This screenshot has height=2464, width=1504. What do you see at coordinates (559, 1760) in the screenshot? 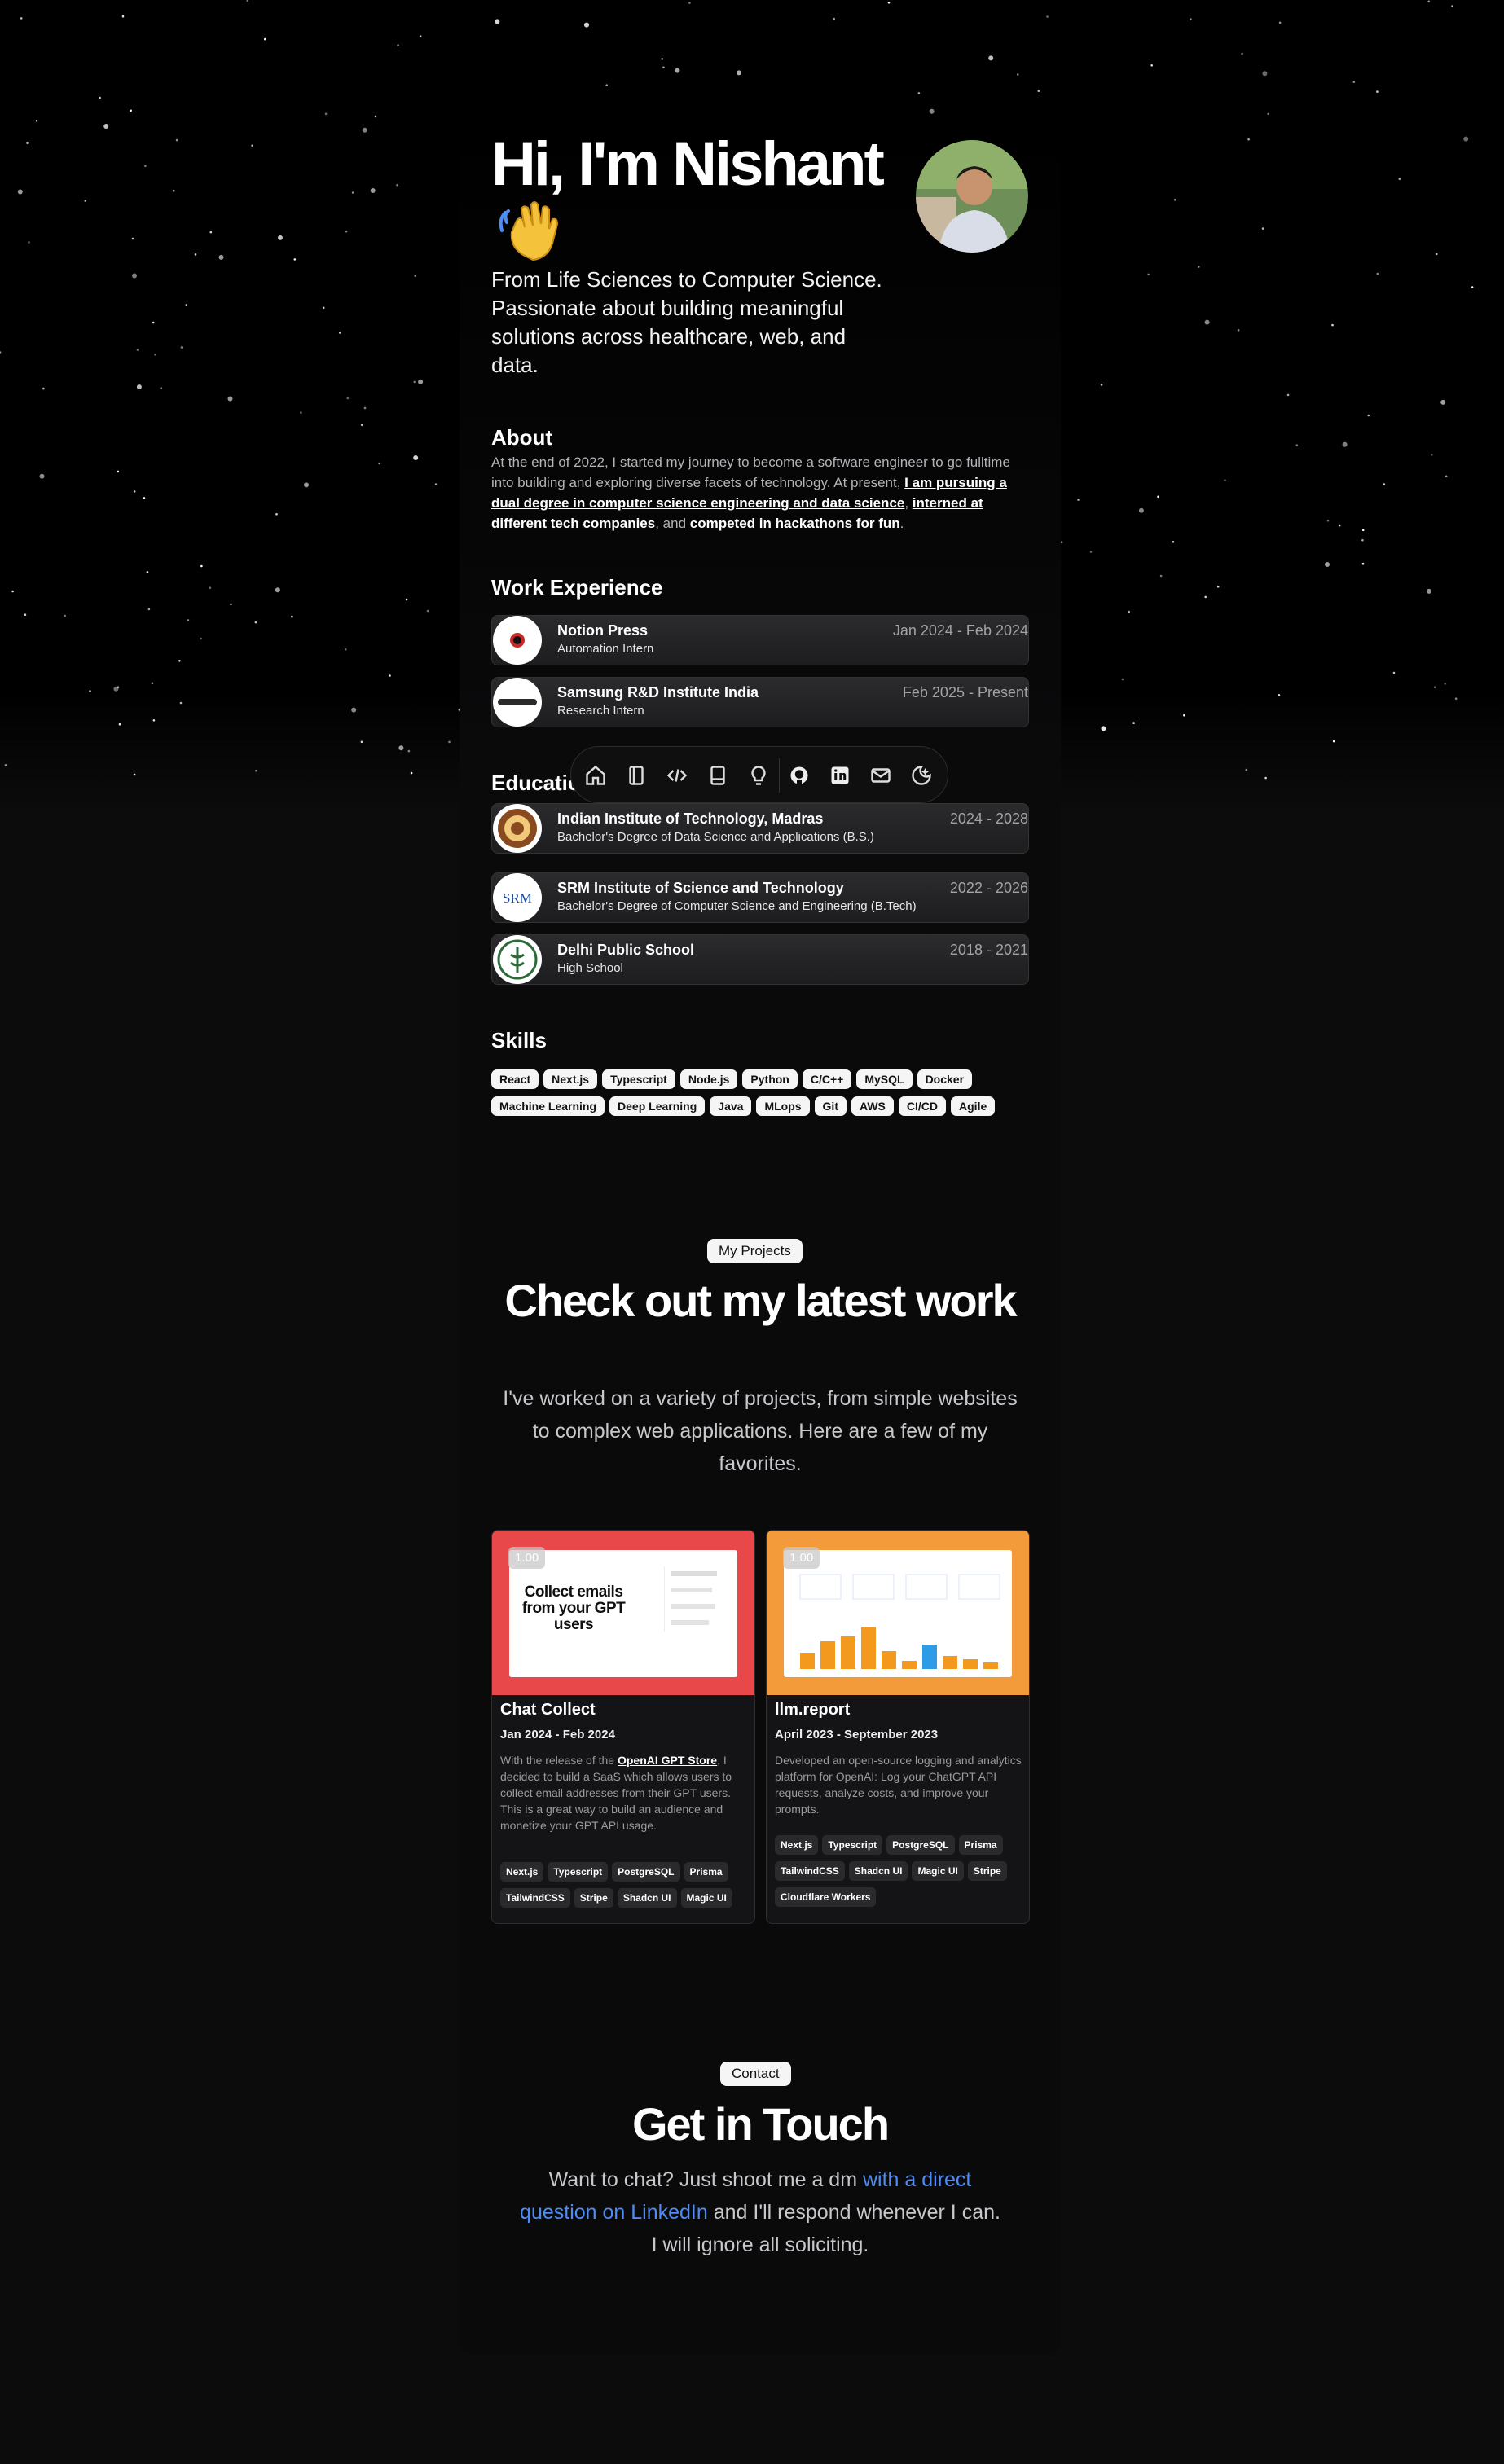
I see `desc-part: With the release of the` at bounding box center [559, 1760].